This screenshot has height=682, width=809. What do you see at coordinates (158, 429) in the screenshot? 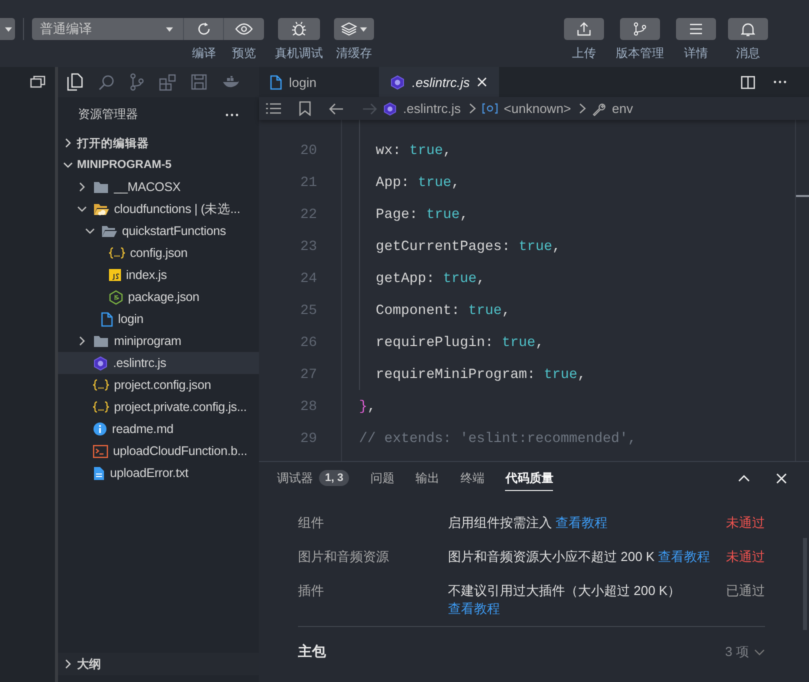
I see `tree-item: readme.md` at bounding box center [158, 429].